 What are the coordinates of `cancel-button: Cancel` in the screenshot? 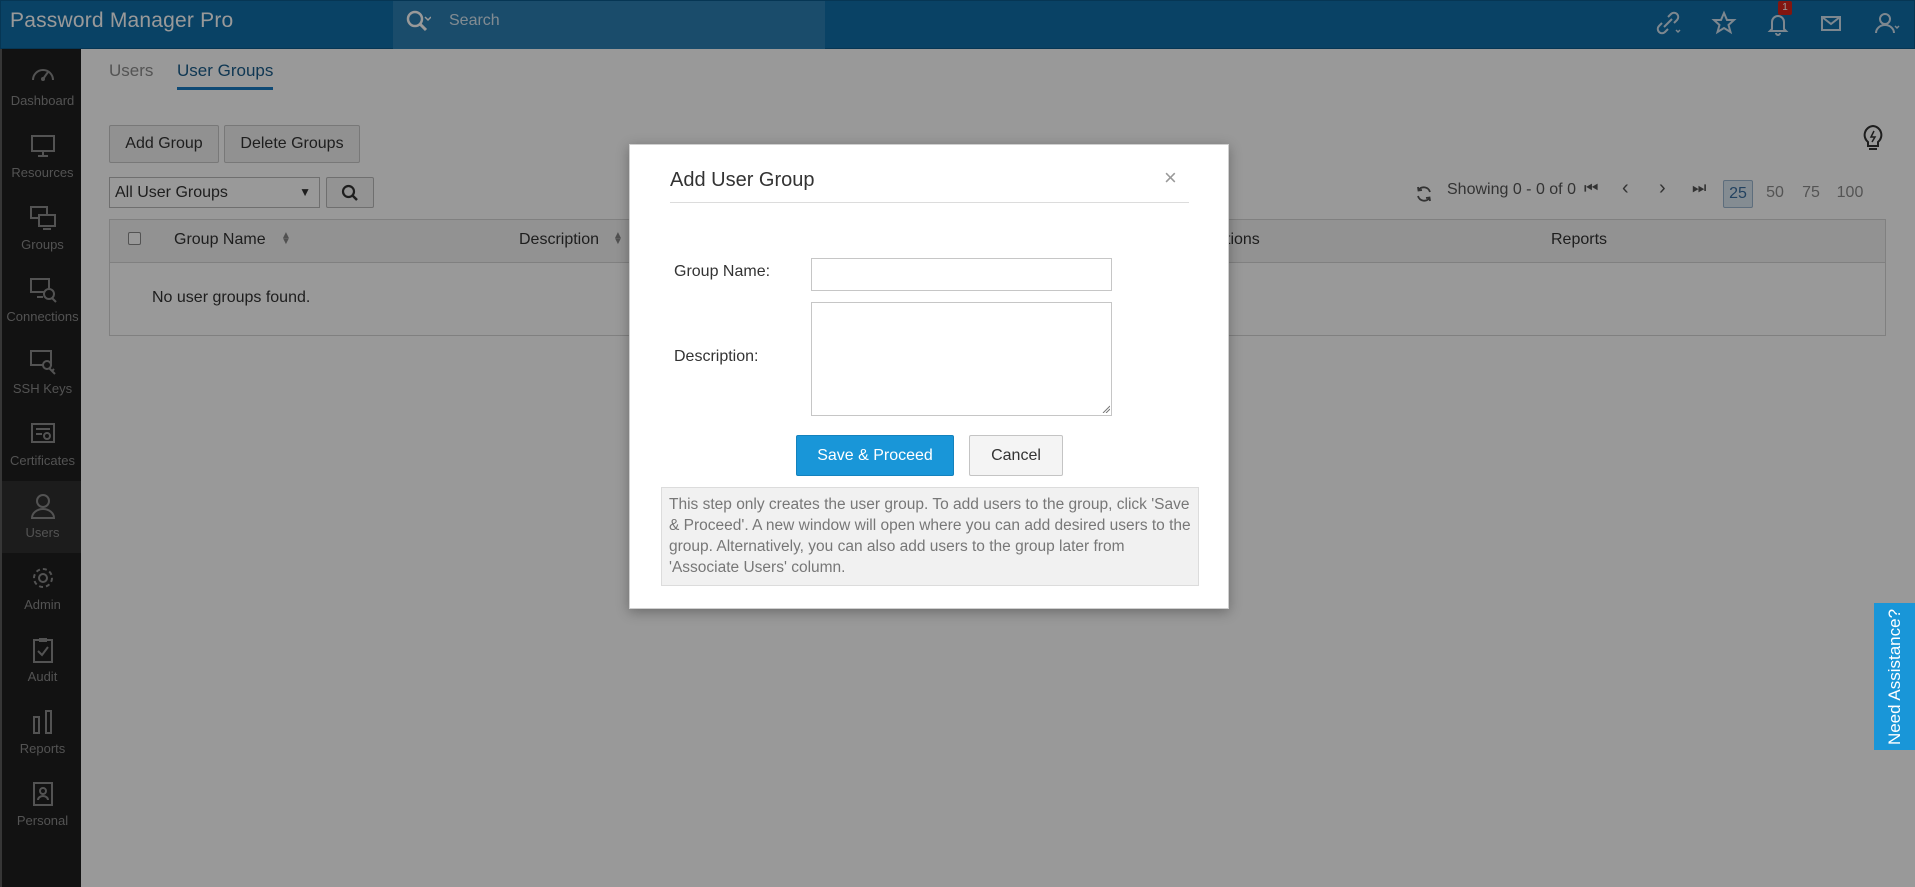 It's located at (1016, 455).